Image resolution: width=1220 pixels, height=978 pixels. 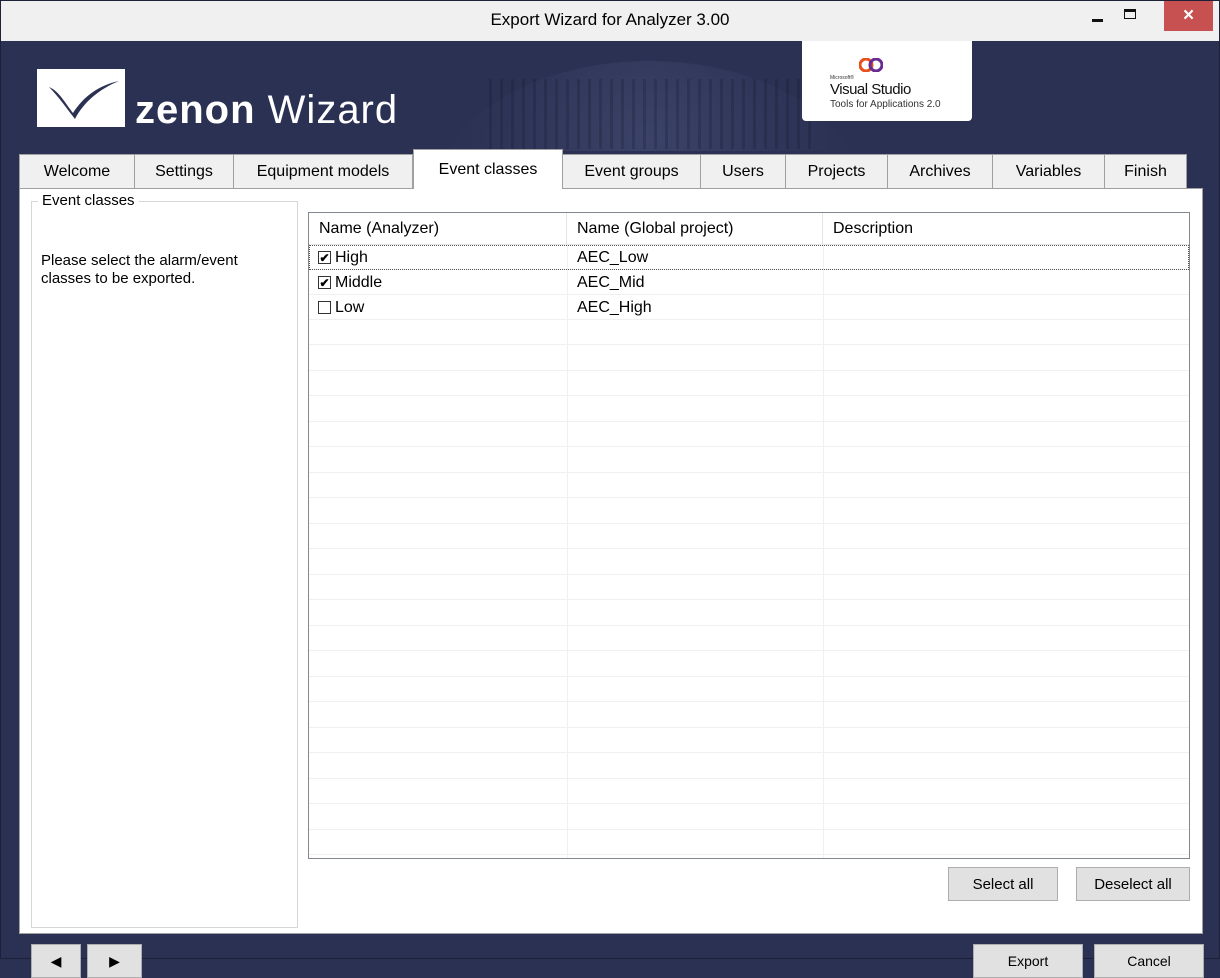 I want to click on table-row: Low AEC_High, so click(x=749, y=307).